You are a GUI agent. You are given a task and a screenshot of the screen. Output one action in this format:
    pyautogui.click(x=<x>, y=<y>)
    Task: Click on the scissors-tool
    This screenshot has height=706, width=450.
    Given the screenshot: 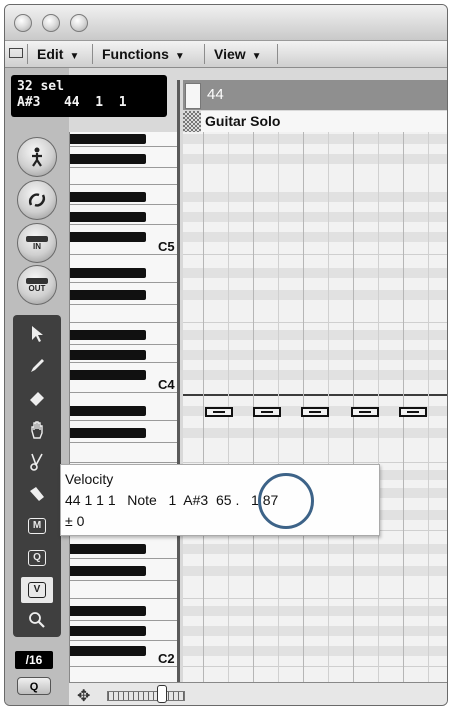 What is the action you would take?
    pyautogui.click(x=37, y=462)
    